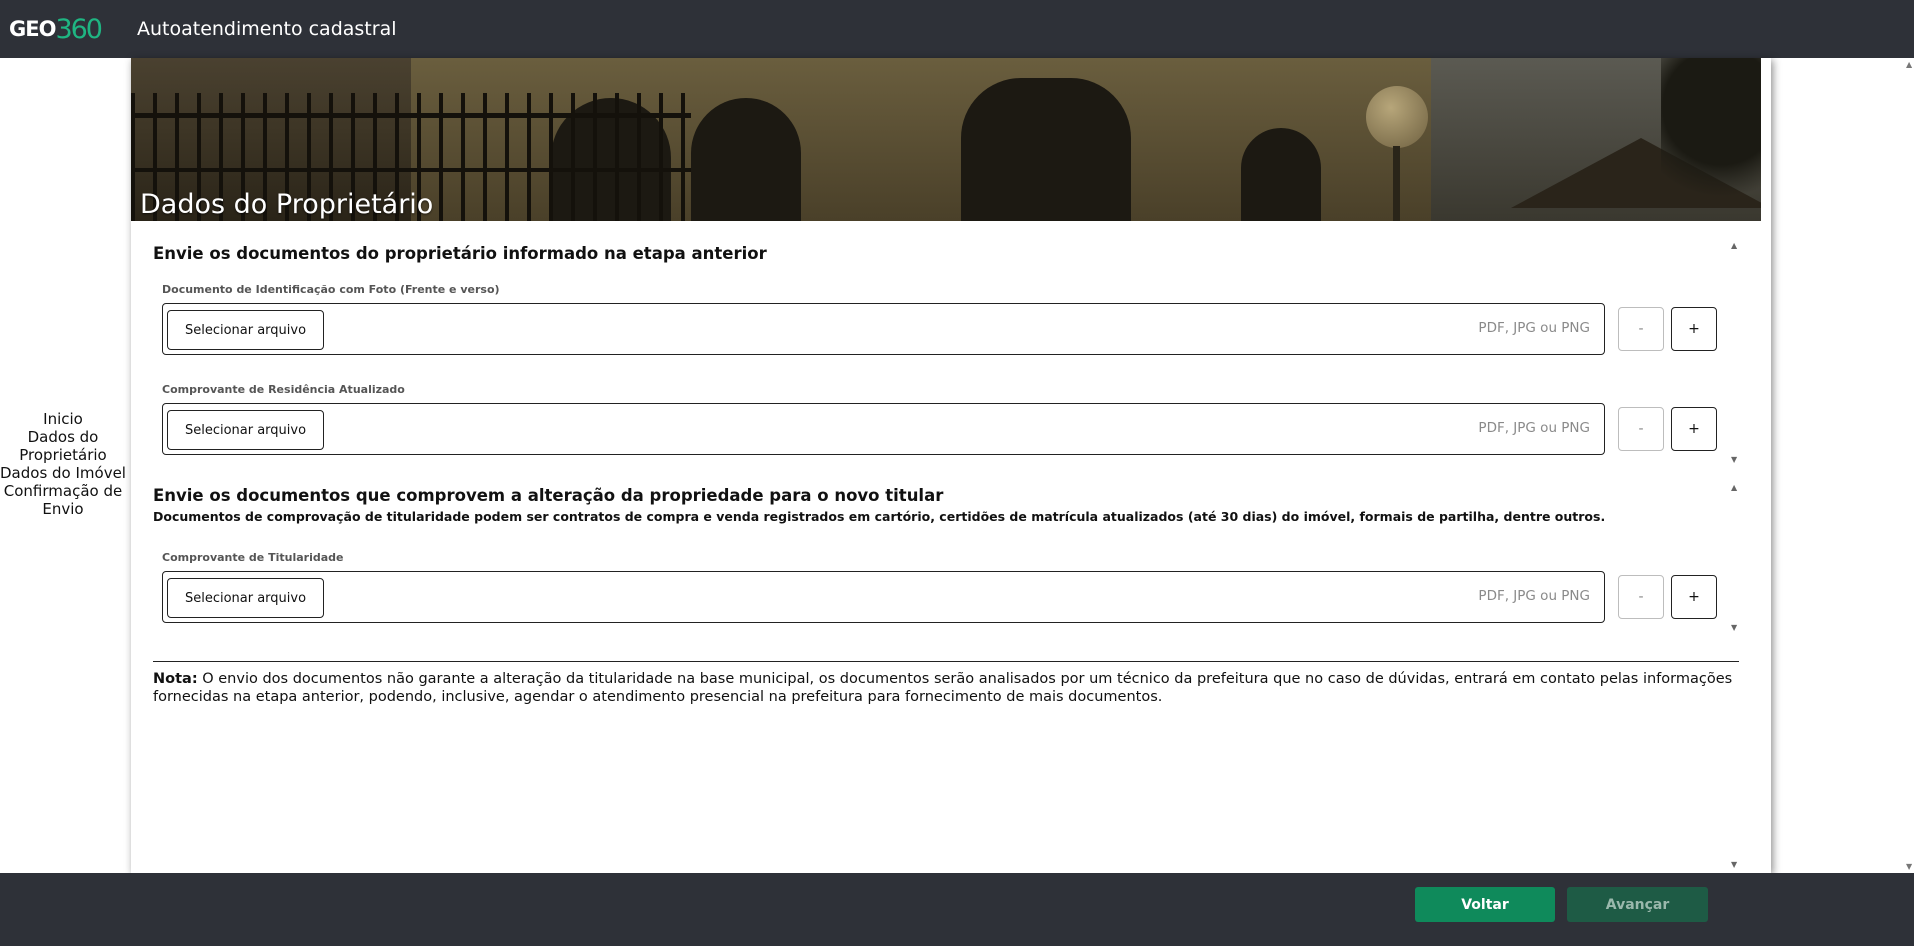 Image resolution: width=1914 pixels, height=946 pixels. What do you see at coordinates (957, 29) in the screenshot?
I see `top-bar: GEO 360 Autoatendimento cadastral` at bounding box center [957, 29].